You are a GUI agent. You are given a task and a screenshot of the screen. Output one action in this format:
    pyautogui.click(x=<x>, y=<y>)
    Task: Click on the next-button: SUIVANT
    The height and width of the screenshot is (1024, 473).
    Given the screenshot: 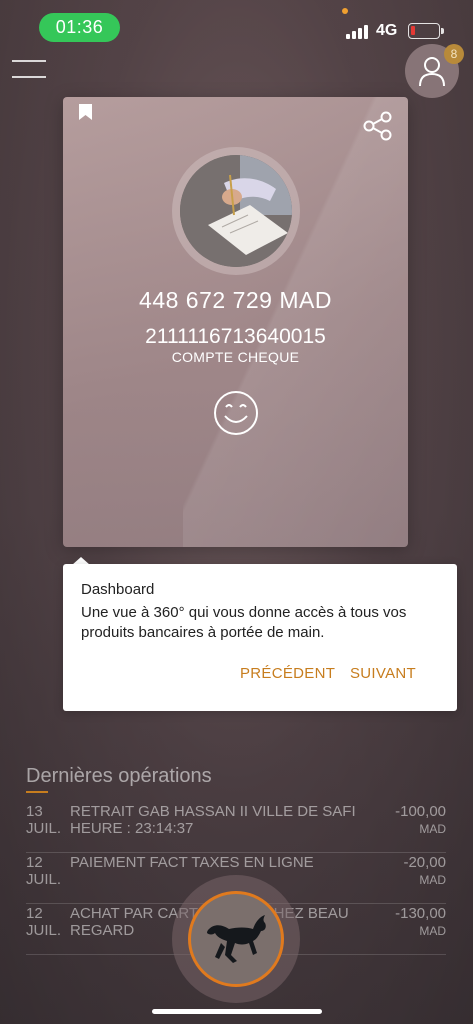 What is the action you would take?
    pyautogui.click(x=383, y=673)
    